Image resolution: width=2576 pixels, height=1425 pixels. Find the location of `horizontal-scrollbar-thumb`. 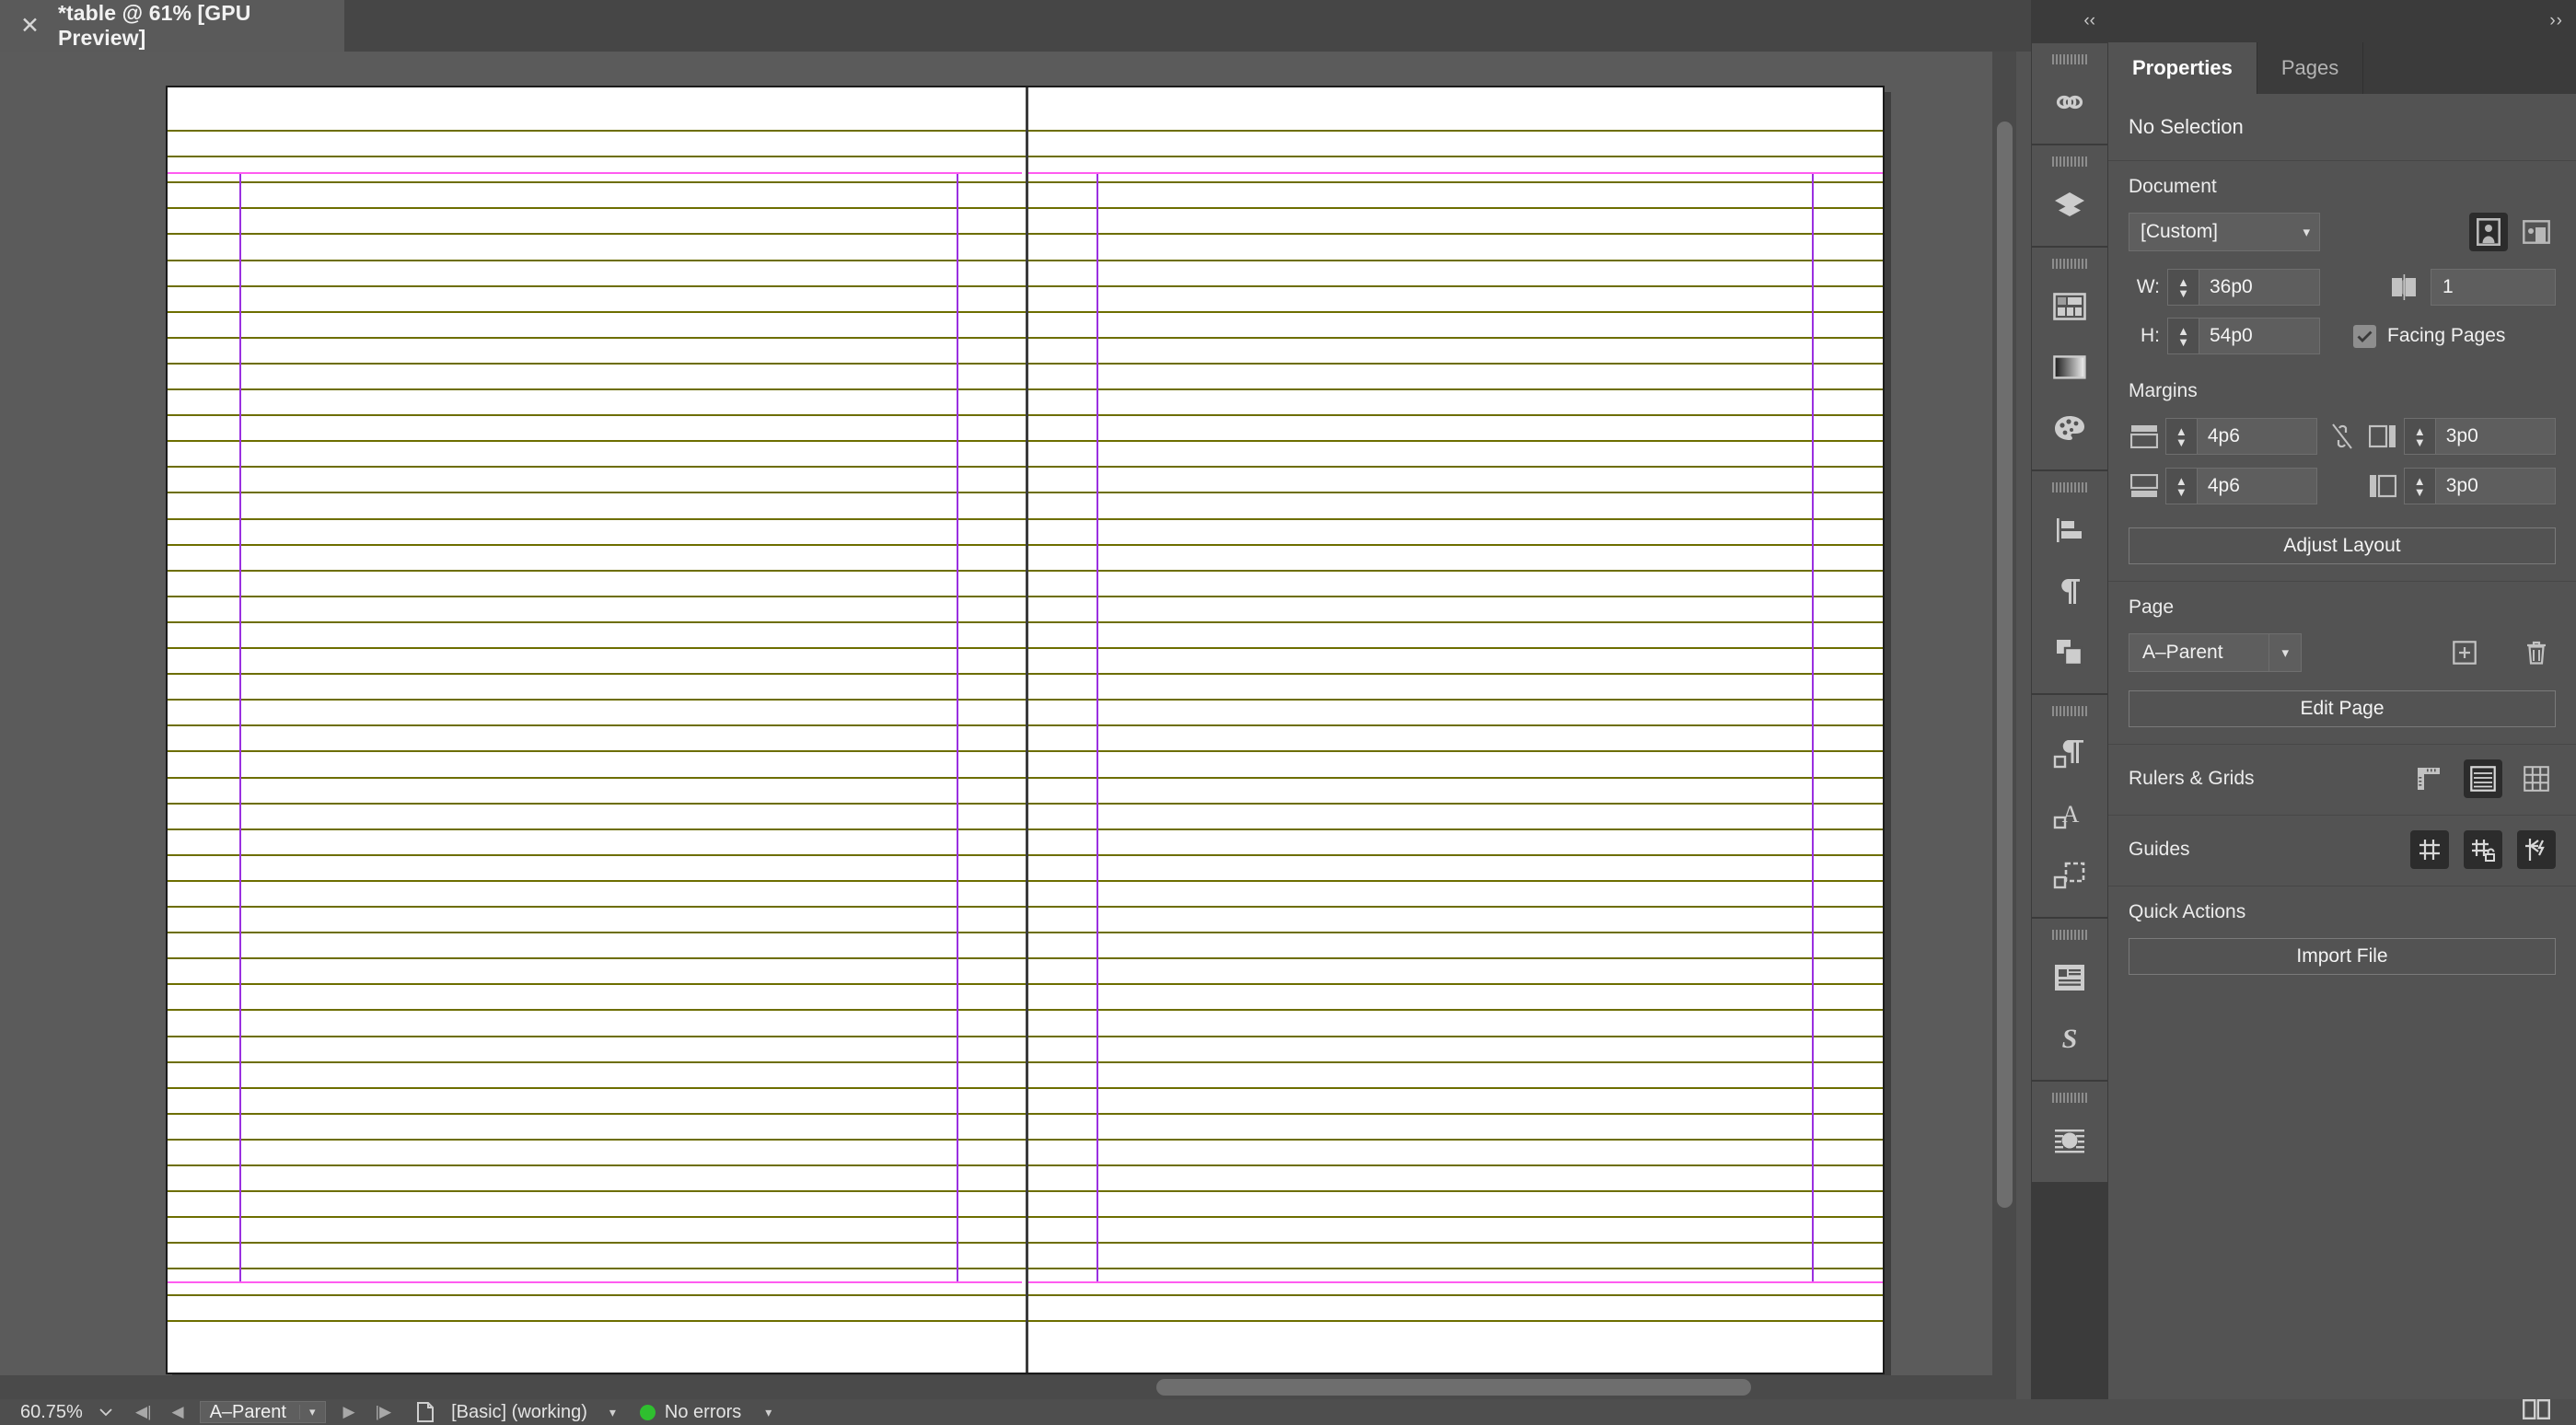

horizontal-scrollbar-thumb is located at coordinates (1453, 1387).